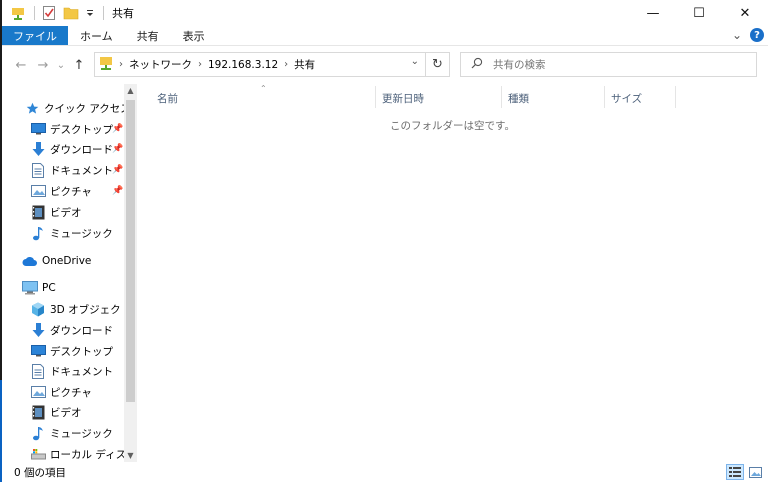 The height and width of the screenshot is (482, 768). What do you see at coordinates (61, 65) in the screenshot?
I see `recent-locations-button: ⌄` at bounding box center [61, 65].